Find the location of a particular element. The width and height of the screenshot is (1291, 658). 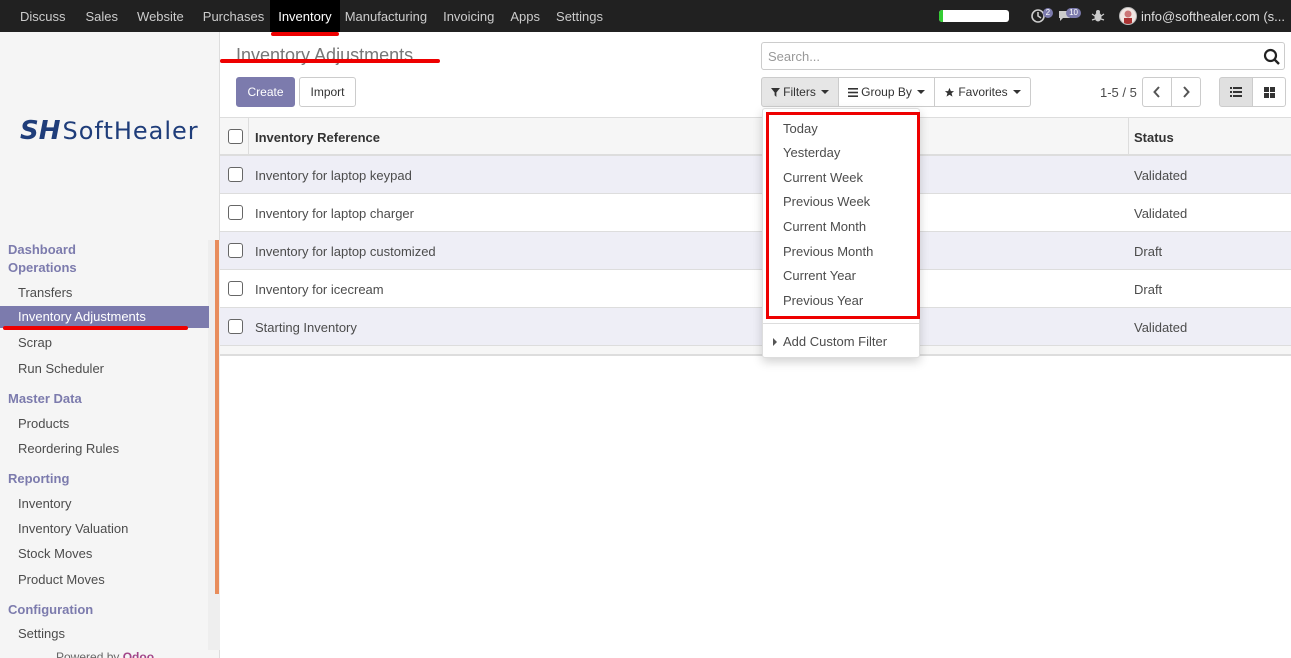

filters-button: Filters is located at coordinates (800, 92).